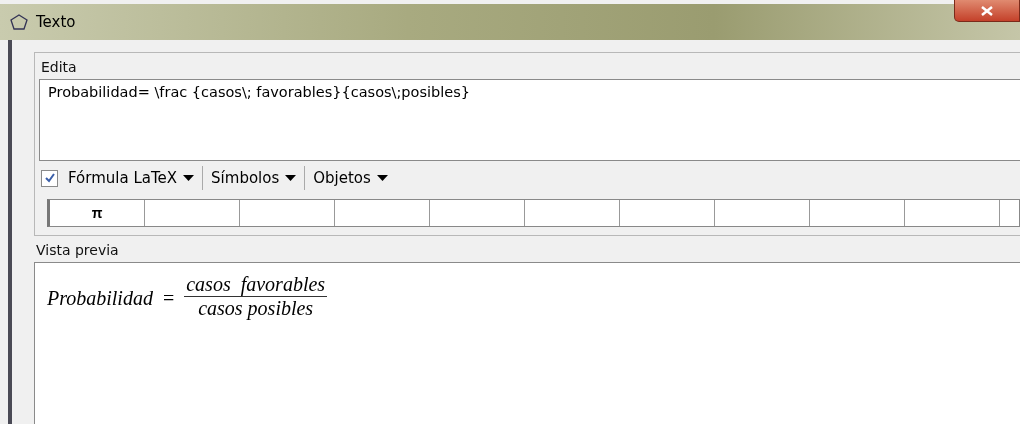 This screenshot has height=424, width=1020. Describe the element at coordinates (100, 298) in the screenshot. I see `formula-text: Probabilidad` at that location.